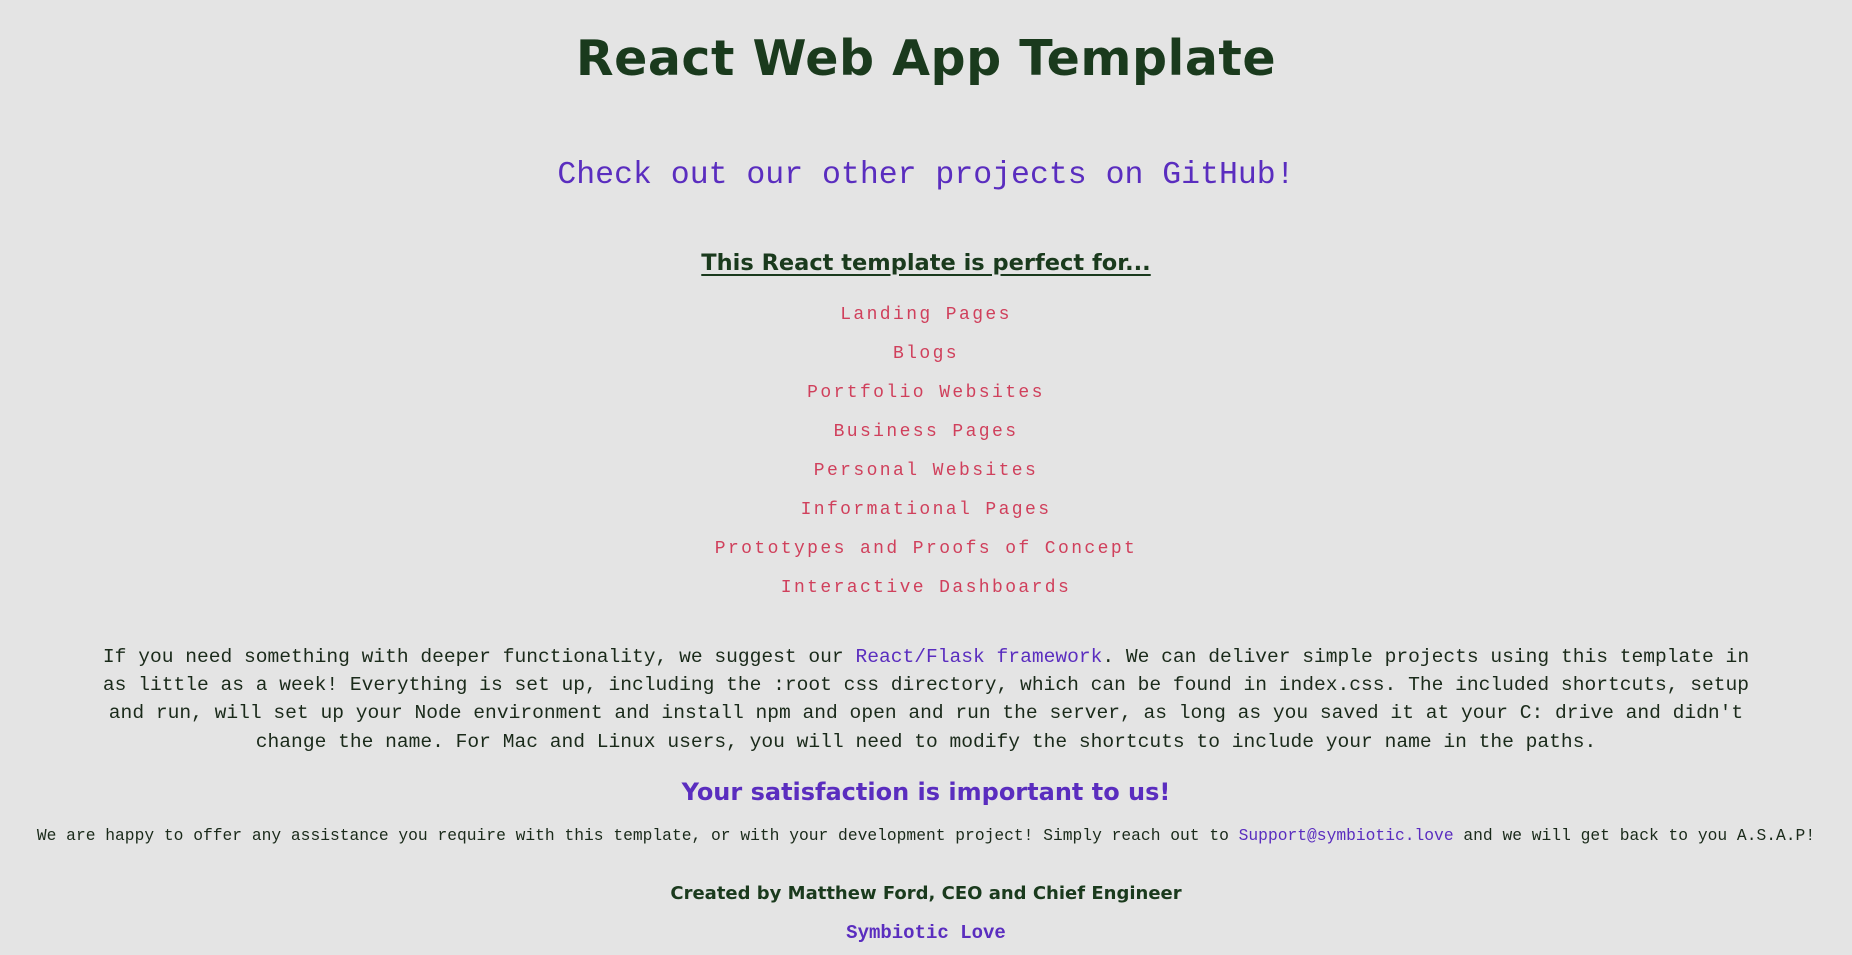 This screenshot has height=955, width=1852. Describe the element at coordinates (926, 588) in the screenshot. I see `list-item: Interactive Dashboards` at that location.